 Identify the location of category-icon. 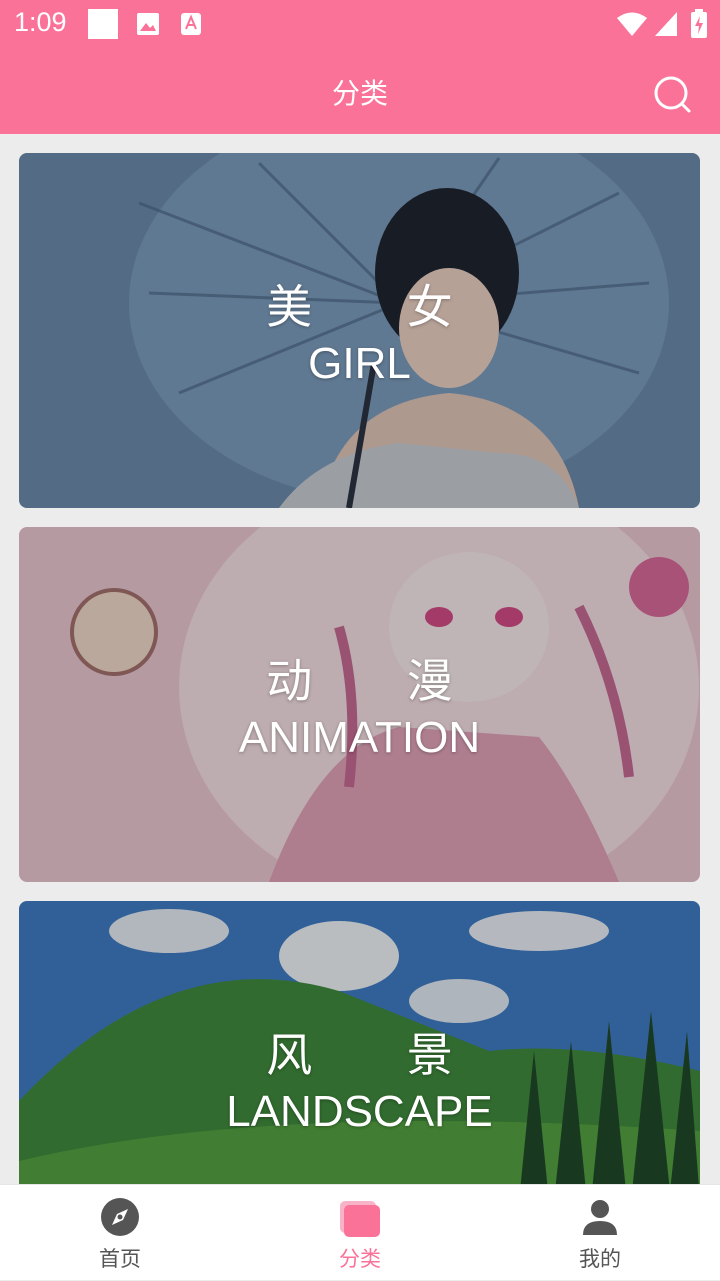
(360, 1219).